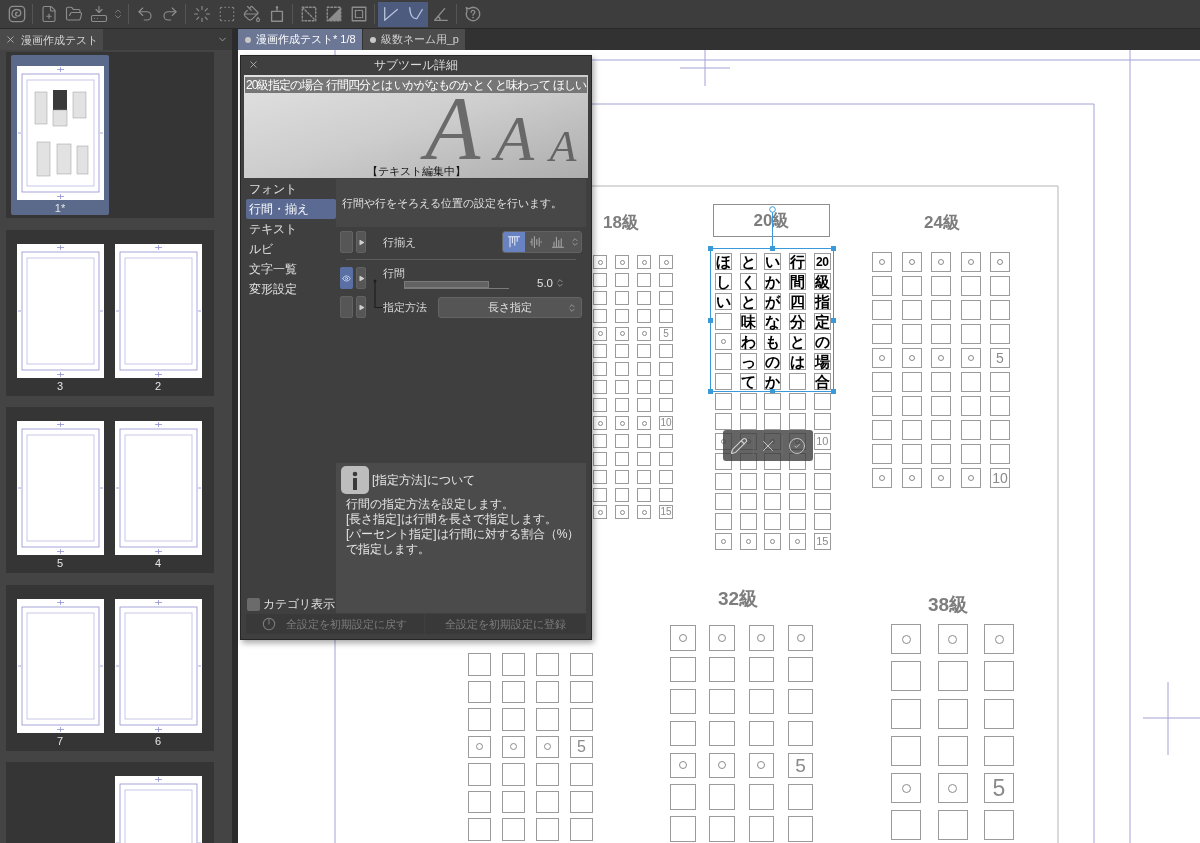 This screenshot has width=1200, height=843. What do you see at coordinates (456, 285) in the screenshot?
I see `slider-track` at bounding box center [456, 285].